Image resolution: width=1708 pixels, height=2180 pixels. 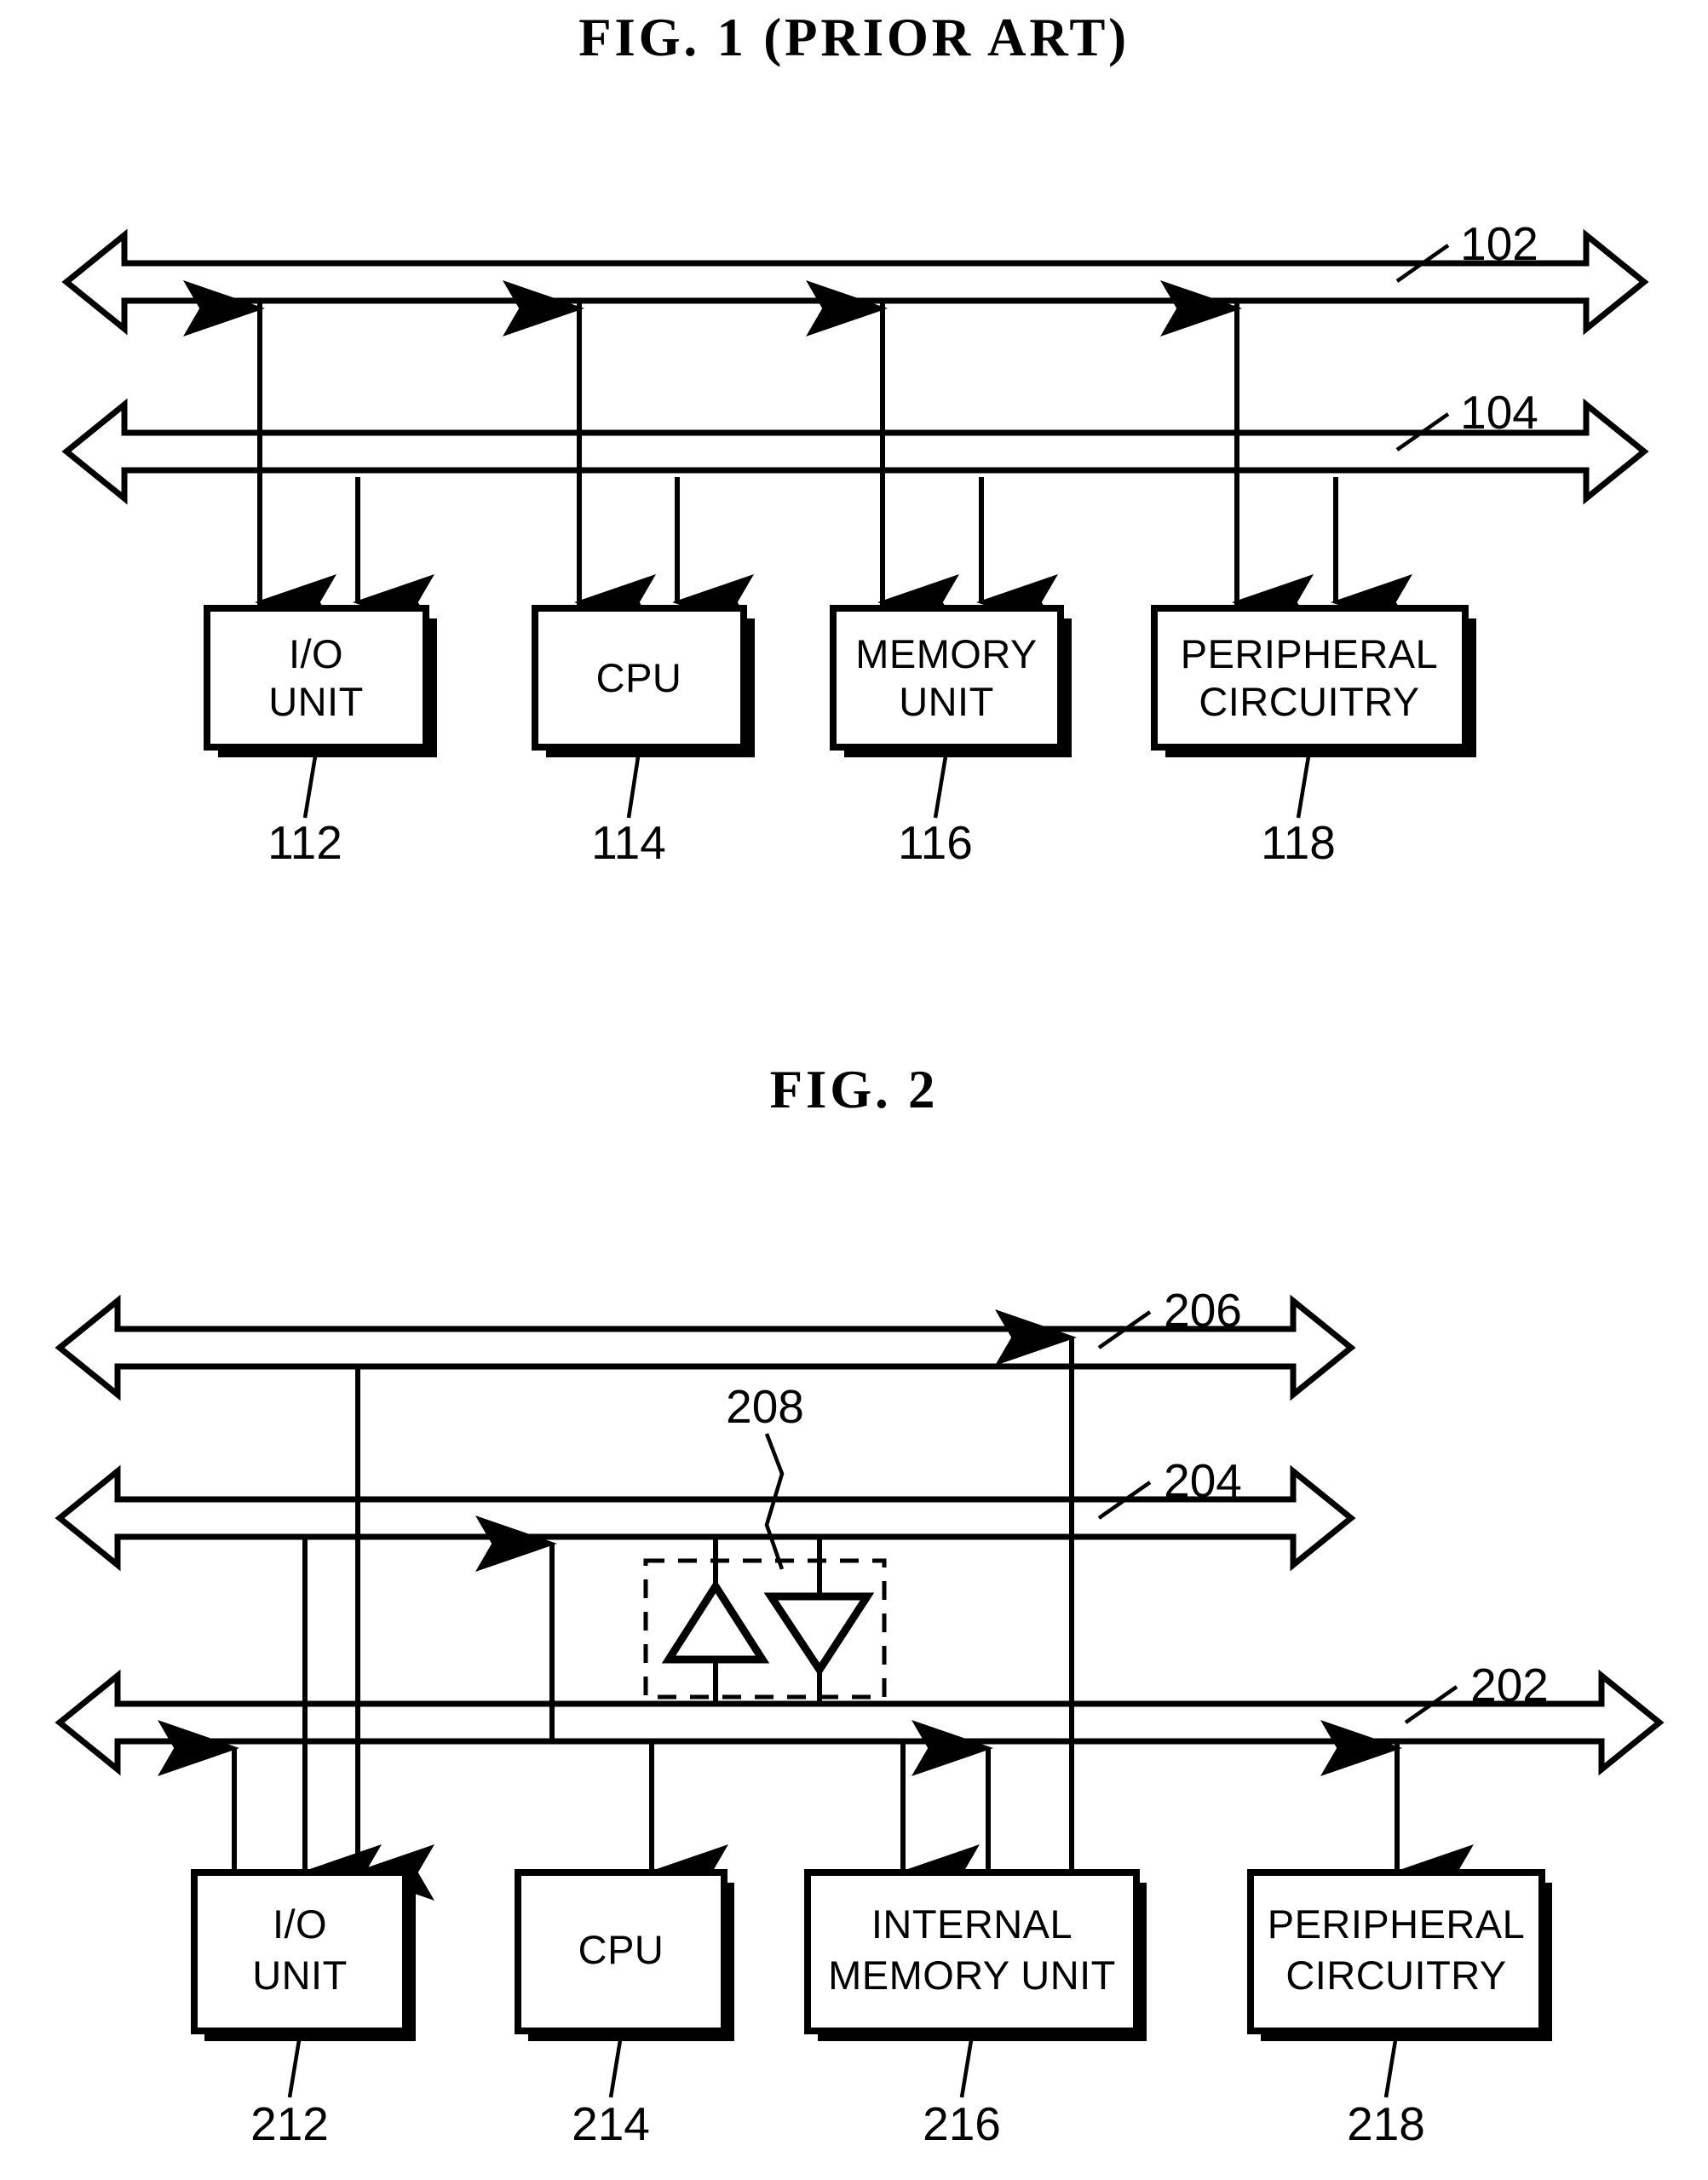 I want to click on ref-number-212: 212, so click(x=289, y=2124).